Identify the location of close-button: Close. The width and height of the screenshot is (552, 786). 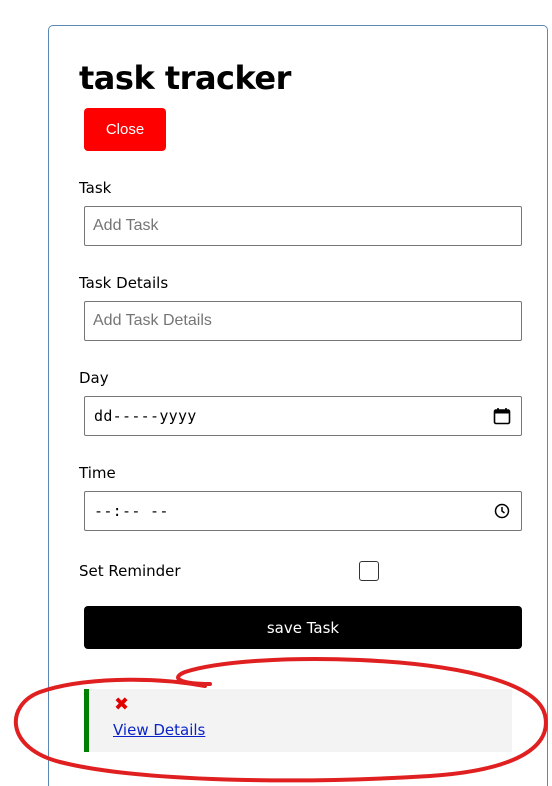
(125, 129).